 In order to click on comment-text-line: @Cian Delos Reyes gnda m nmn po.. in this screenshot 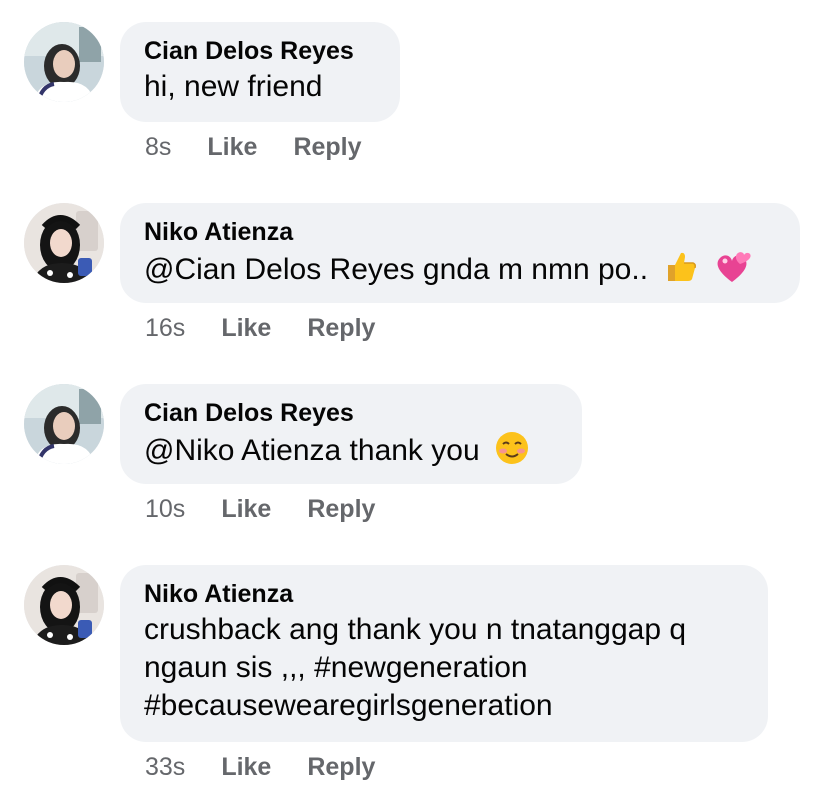, I will do `click(460, 272)`.